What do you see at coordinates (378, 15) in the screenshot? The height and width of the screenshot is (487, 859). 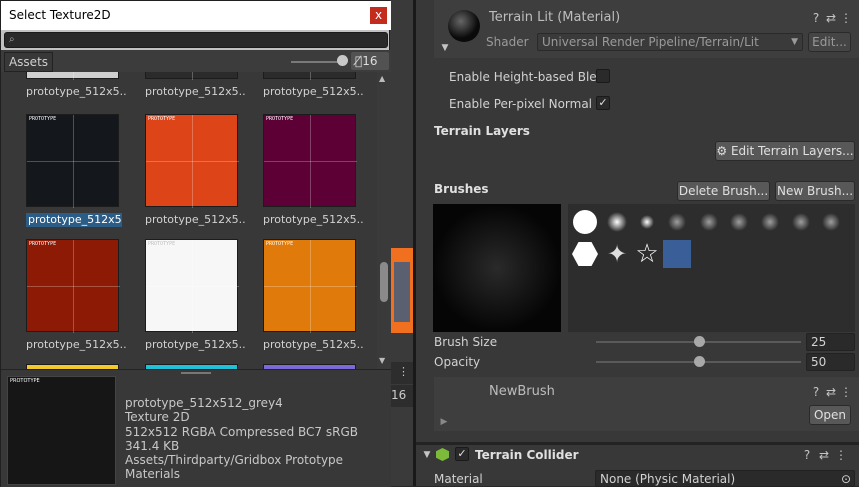 I see `close-button: x` at bounding box center [378, 15].